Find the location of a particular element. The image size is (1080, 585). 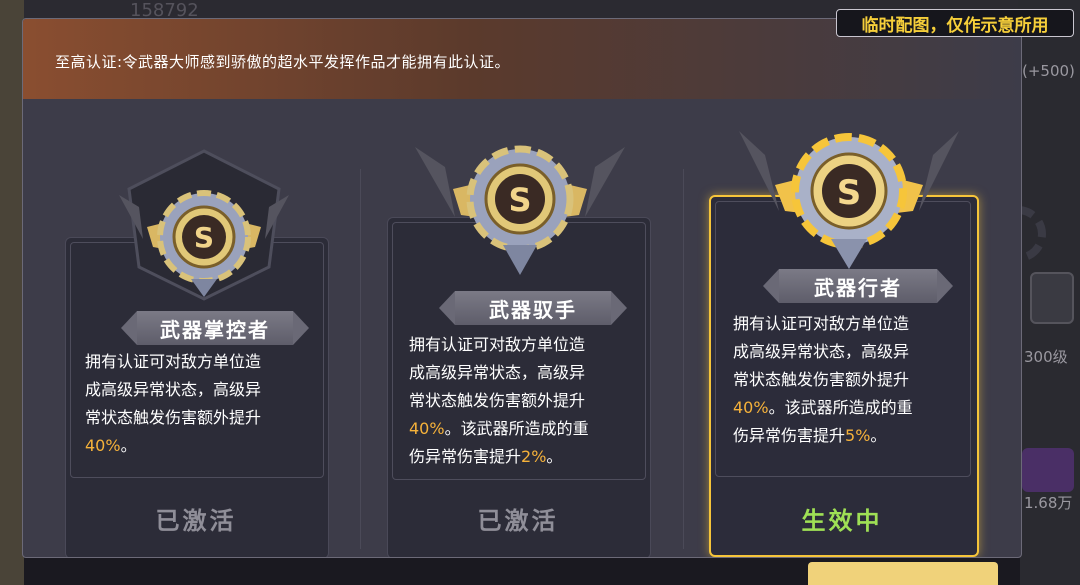

background-item-icon is located at coordinates (1048, 470).